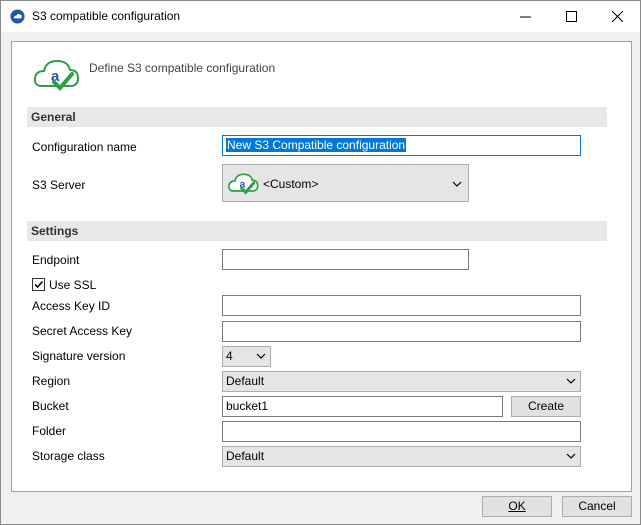  What do you see at coordinates (55, 231) in the screenshot?
I see `section-settings-heading: Settings` at bounding box center [55, 231].